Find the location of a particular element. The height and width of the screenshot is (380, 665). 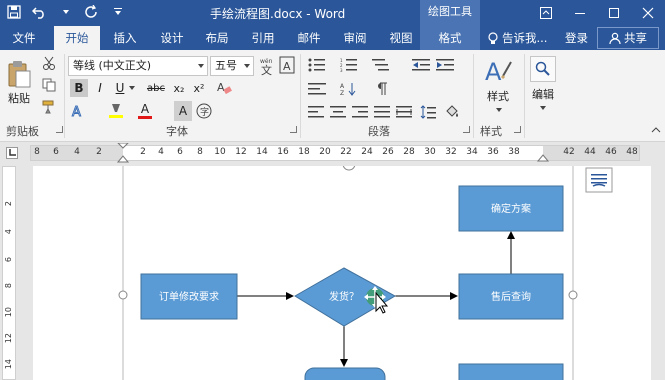

redo-icon is located at coordinates (92, 12).